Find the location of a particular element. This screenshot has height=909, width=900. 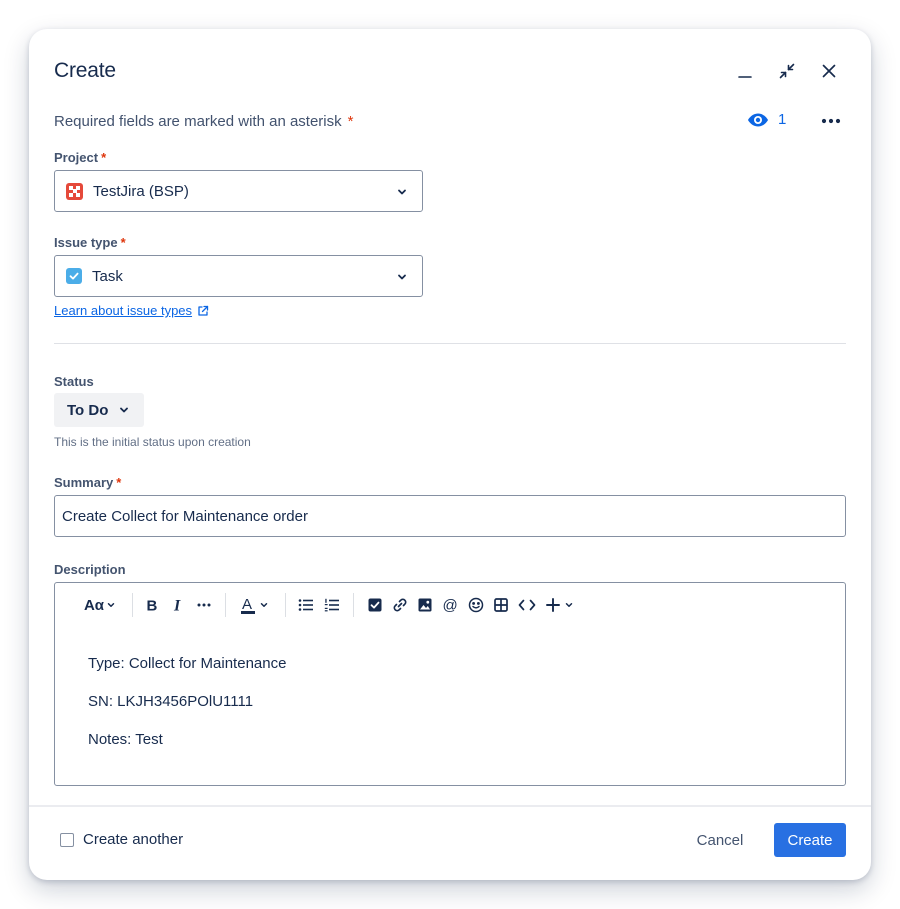

table-icon is located at coordinates (501, 605).